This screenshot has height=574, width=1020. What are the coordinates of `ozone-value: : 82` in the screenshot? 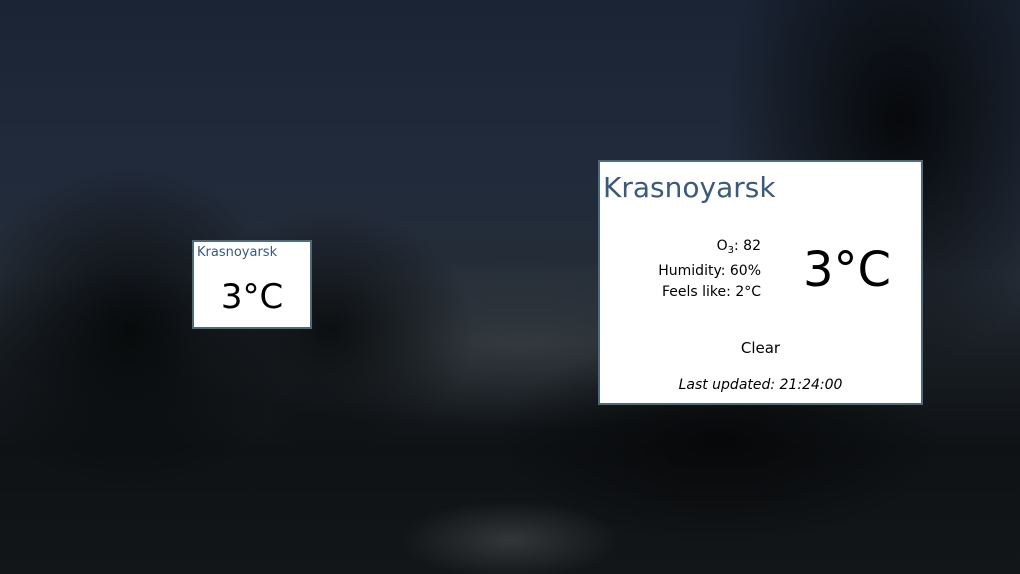 It's located at (747, 246).